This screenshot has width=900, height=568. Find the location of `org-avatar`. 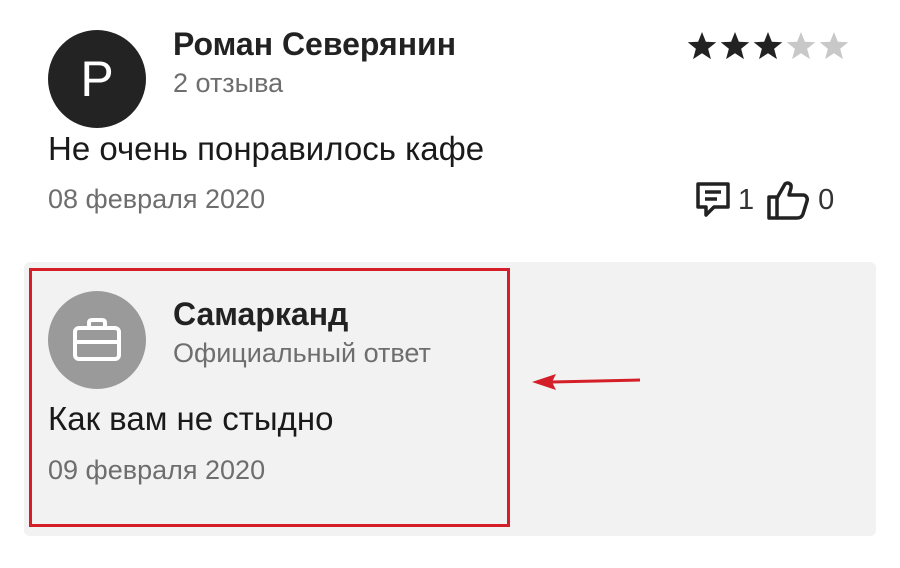

org-avatar is located at coordinates (97, 340).